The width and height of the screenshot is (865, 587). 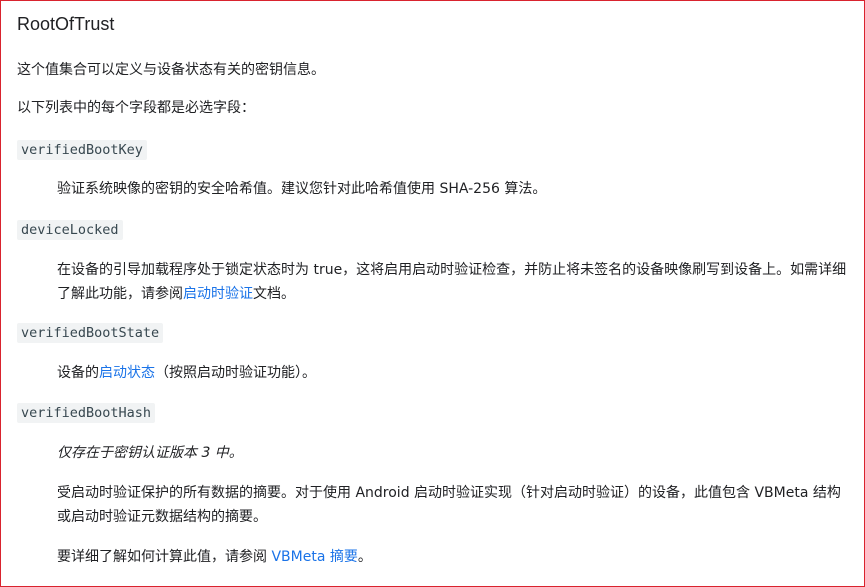 What do you see at coordinates (136, 108) in the screenshot?
I see `required-note: 以下列表中的每个字段都是必选字段：` at bounding box center [136, 108].